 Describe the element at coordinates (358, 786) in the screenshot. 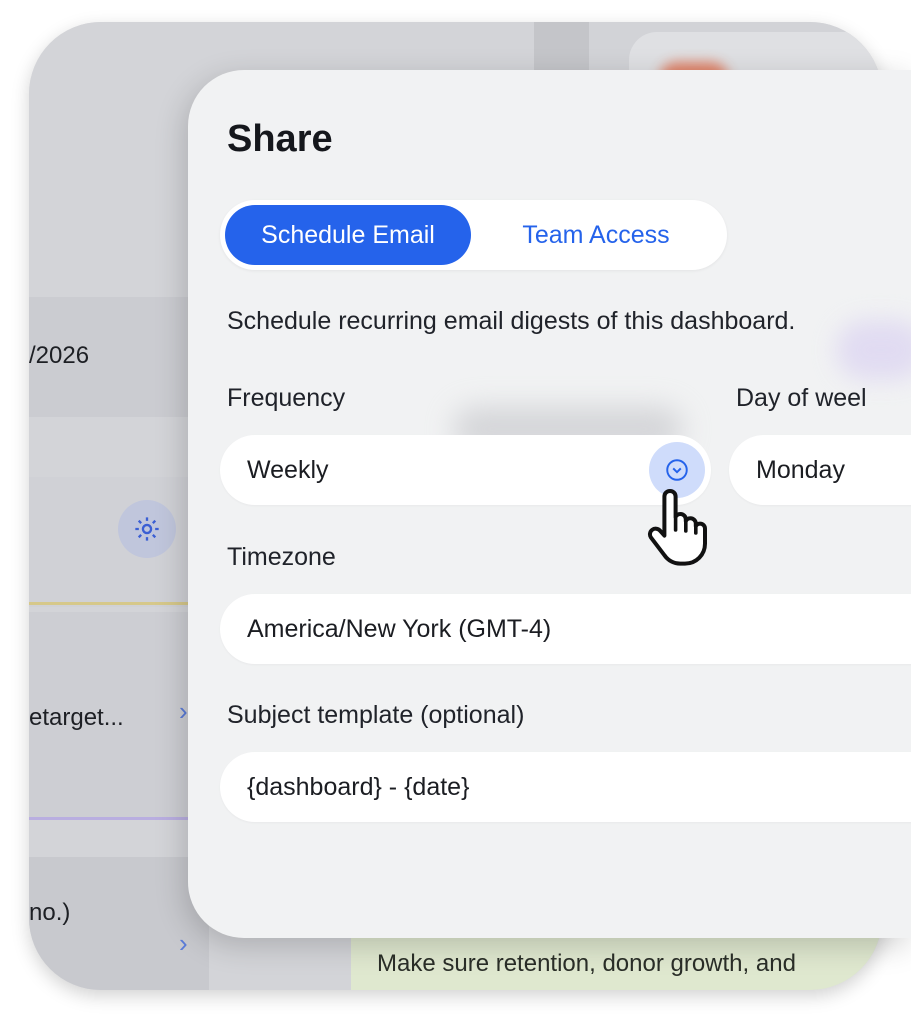

I see `subject-template-value: {dashboard} - {date}` at that location.